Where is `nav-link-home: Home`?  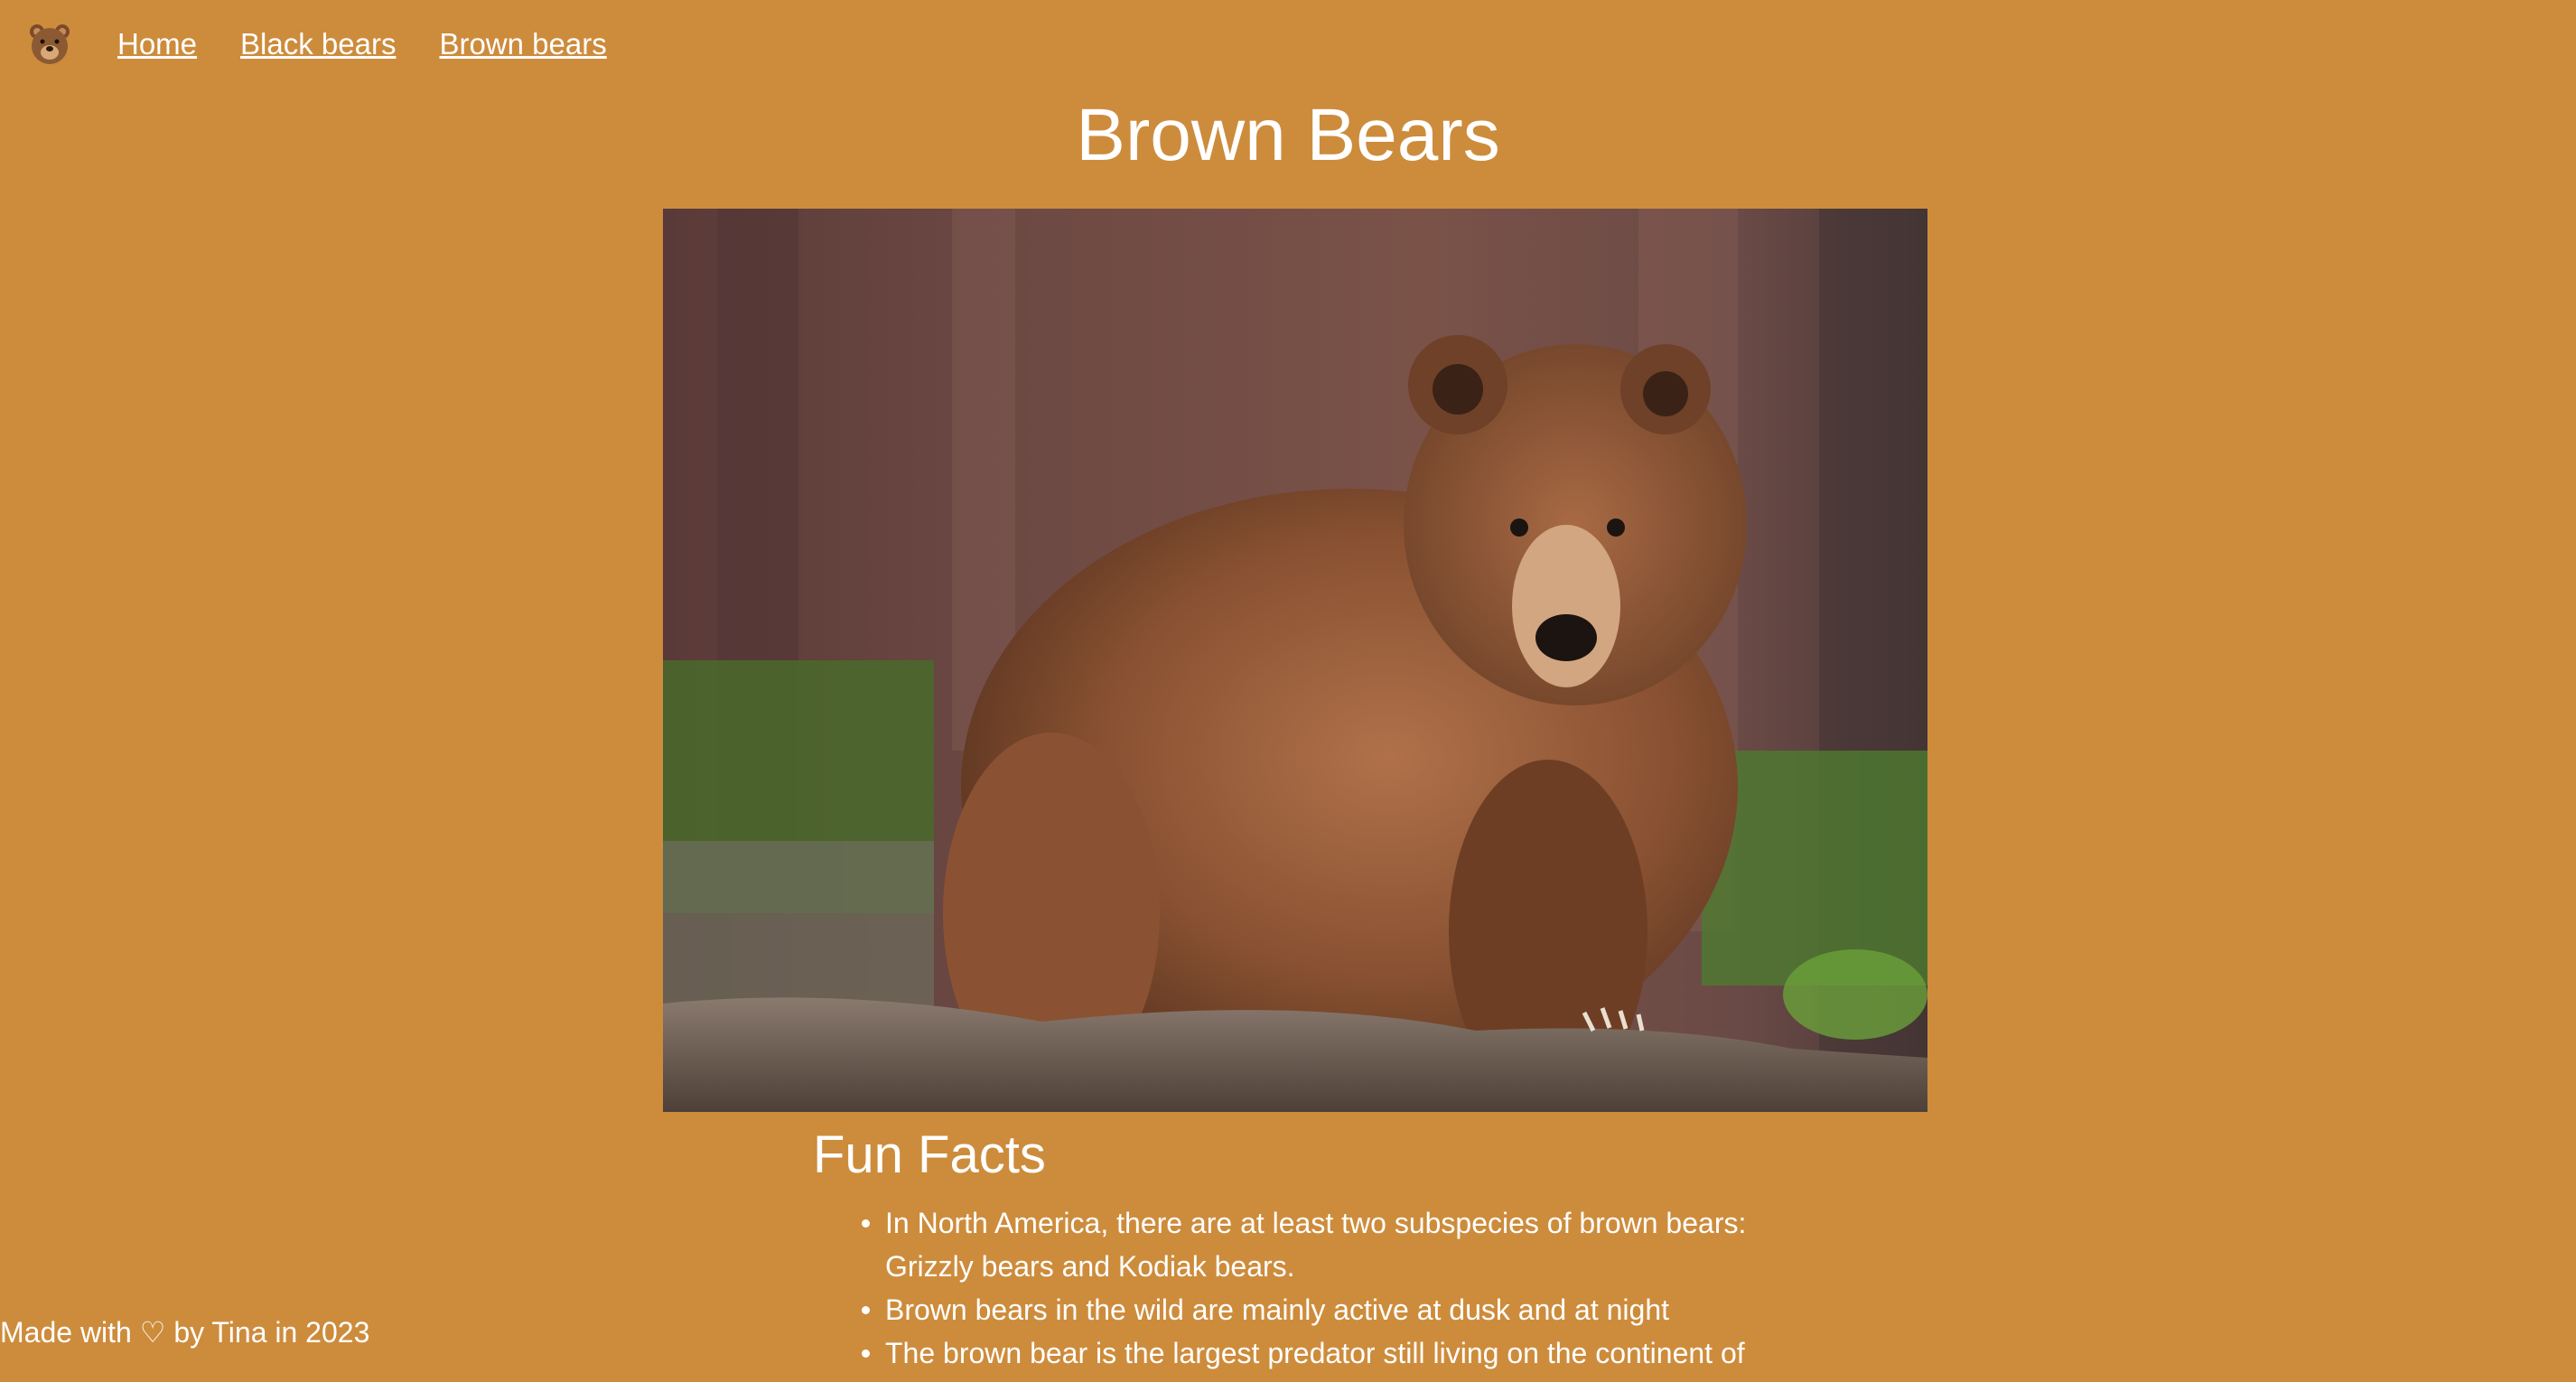
nav-link-home: Home is located at coordinates (157, 44).